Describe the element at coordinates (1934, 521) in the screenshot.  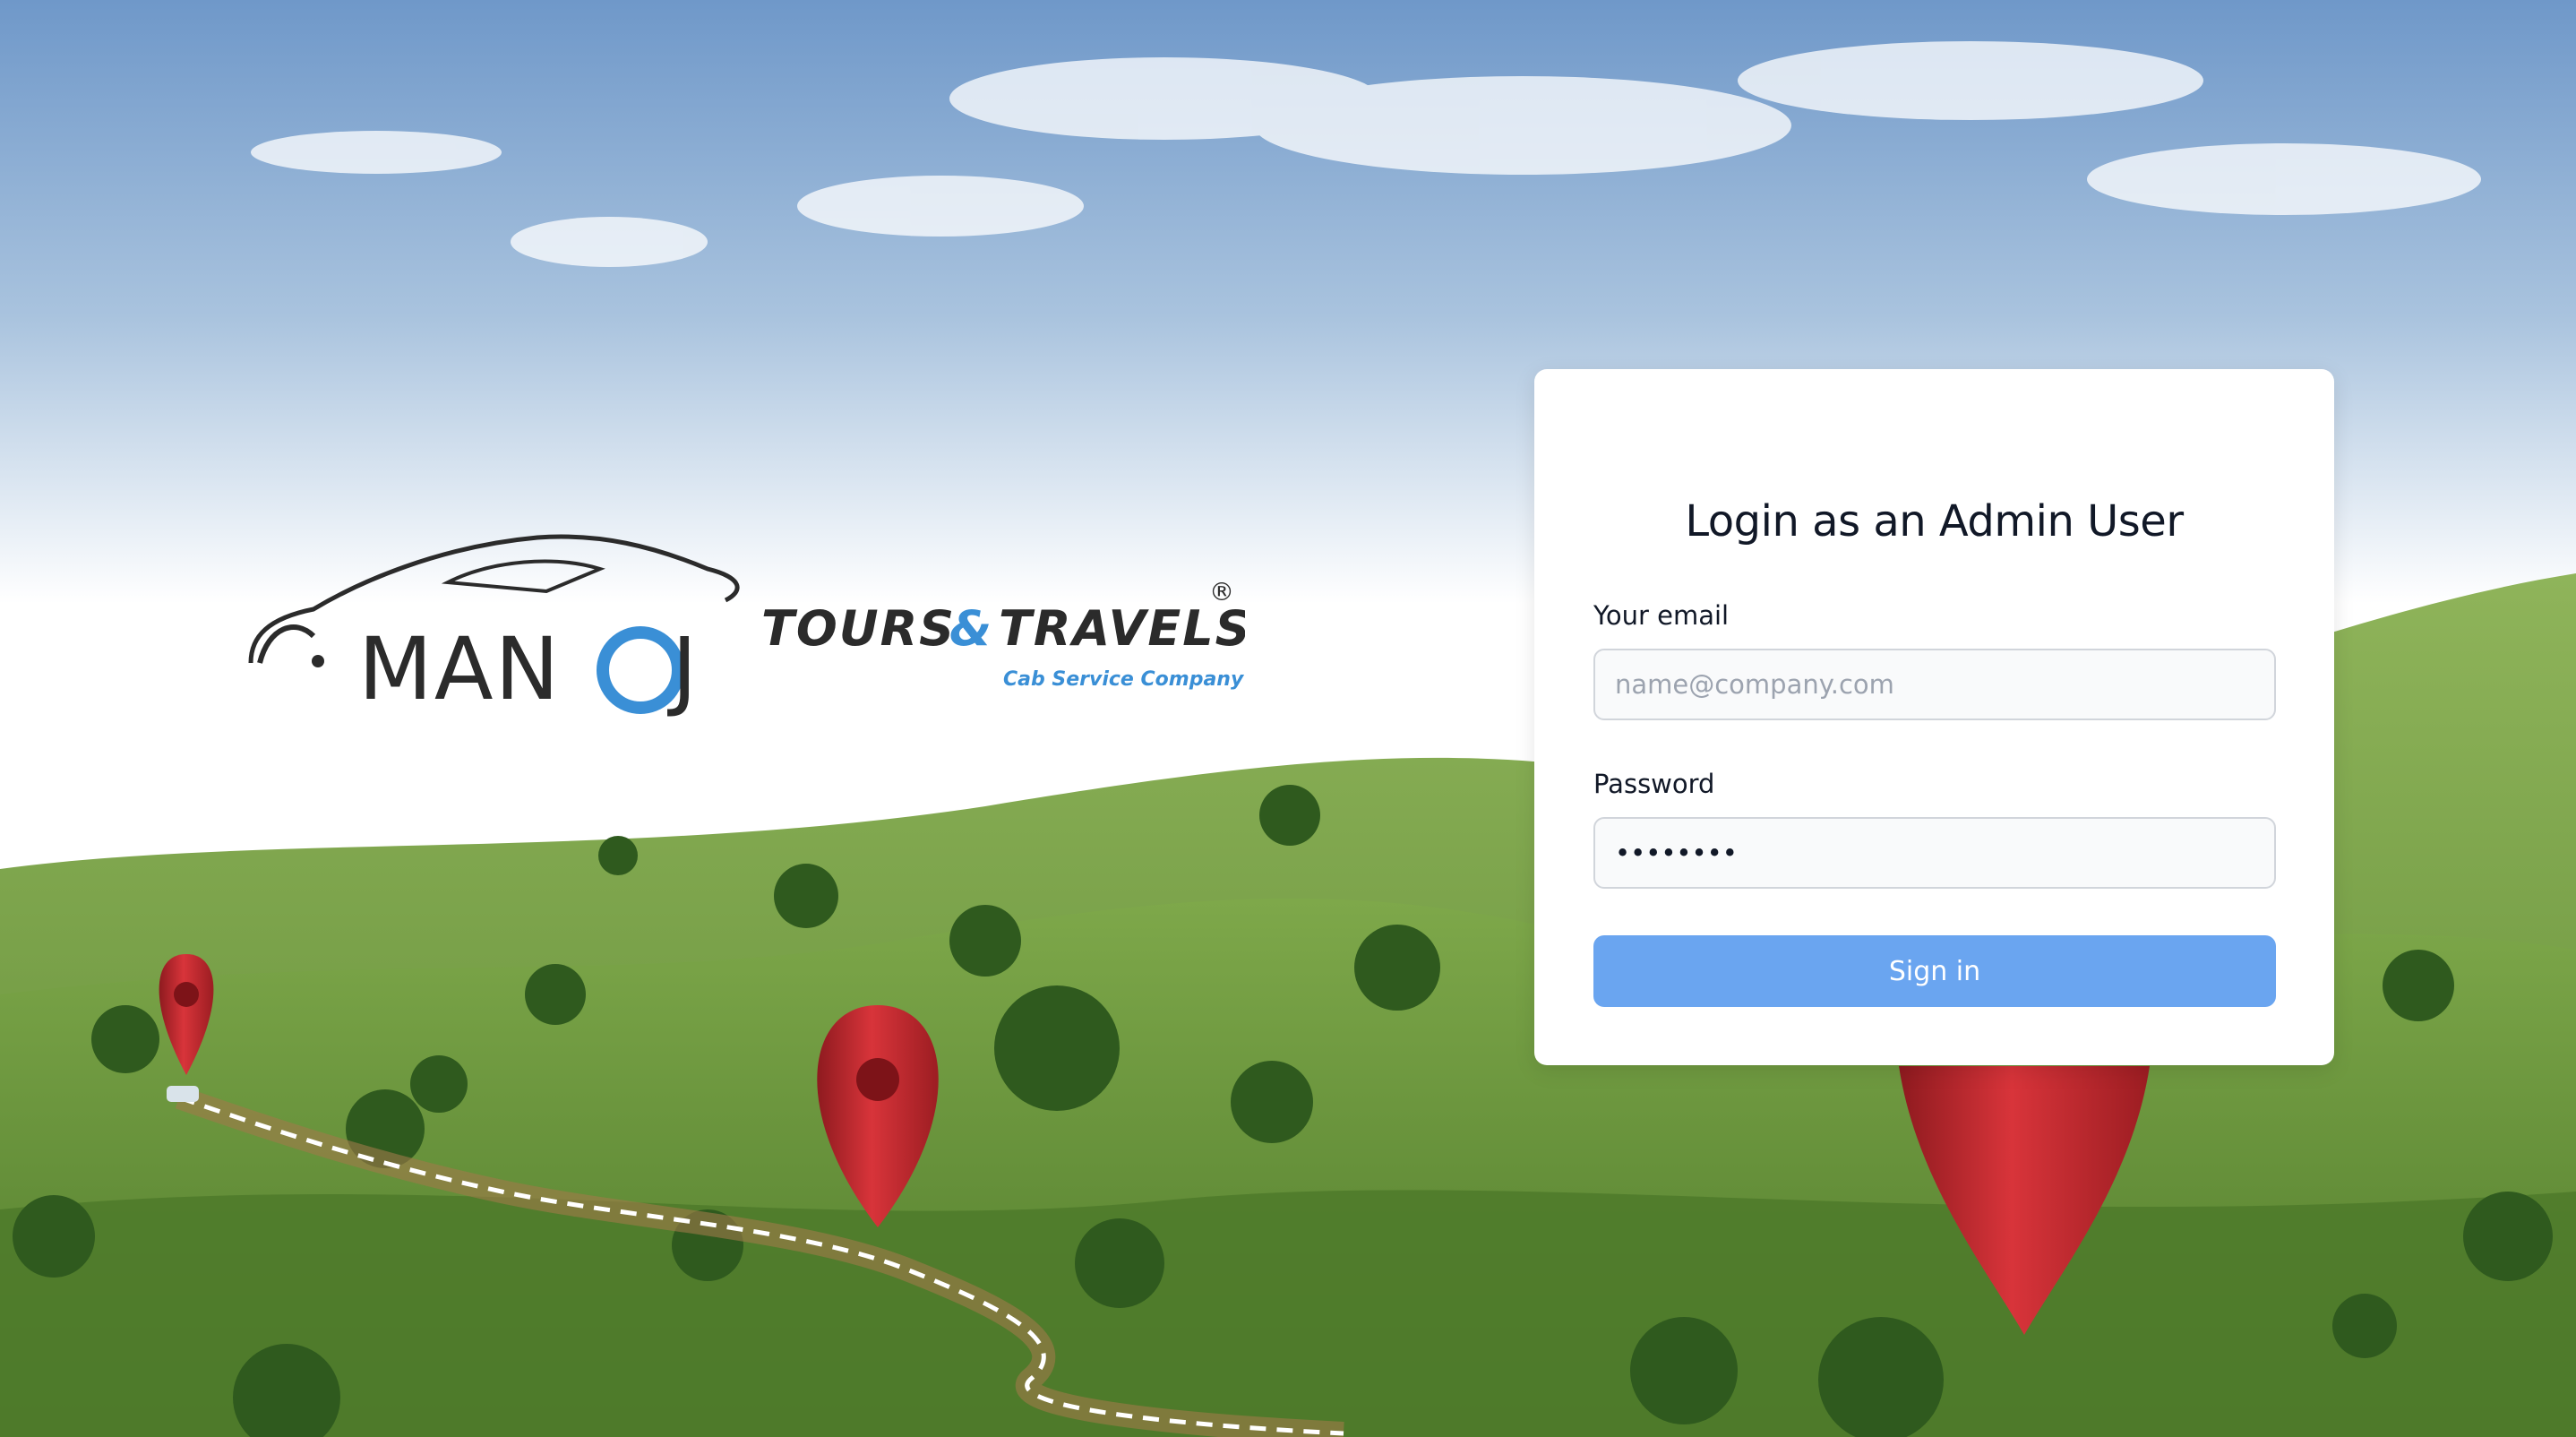
I see `page-title: Login as an Admin User` at that location.